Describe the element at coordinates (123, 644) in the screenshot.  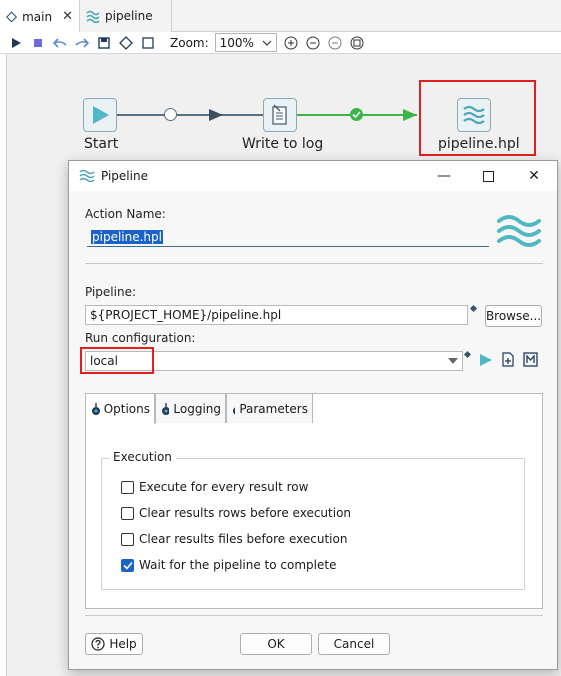
I see `help-label: Help` at that location.